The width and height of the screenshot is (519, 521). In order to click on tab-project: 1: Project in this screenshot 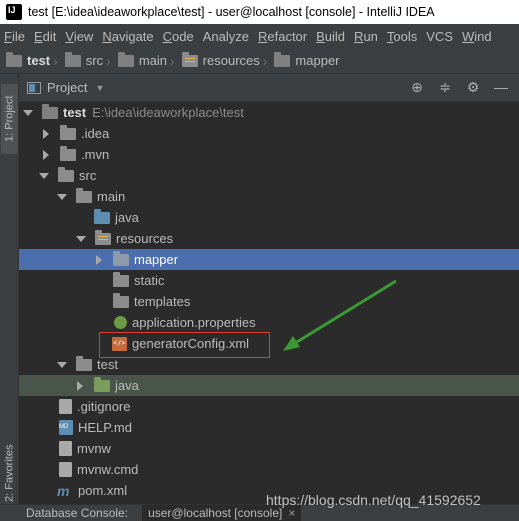, I will do `click(9, 119)`.